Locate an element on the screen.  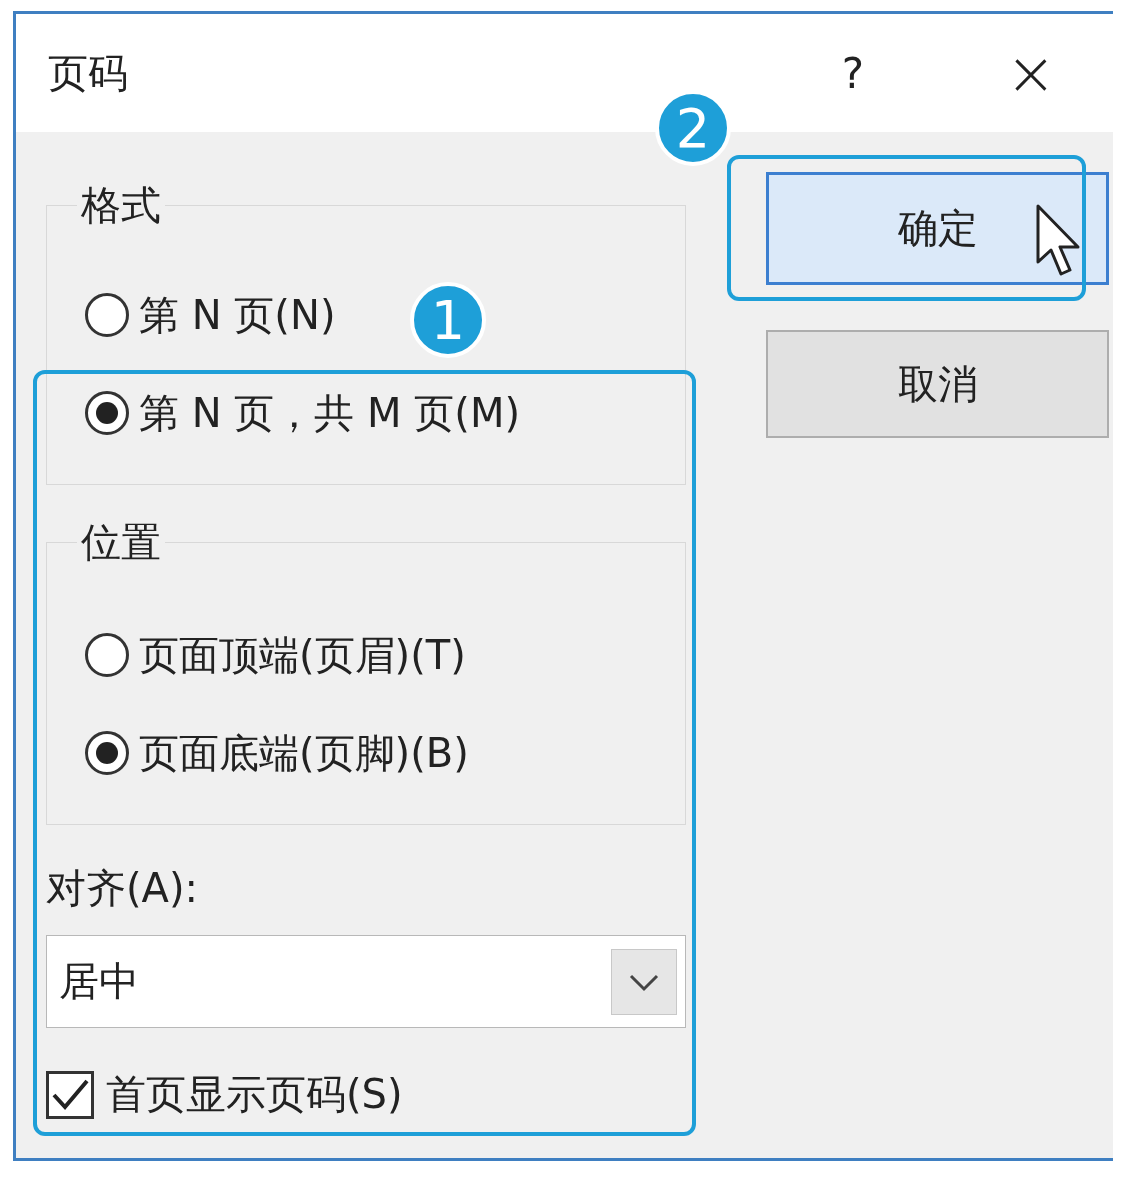
close-button: × is located at coordinates (1031, 73).